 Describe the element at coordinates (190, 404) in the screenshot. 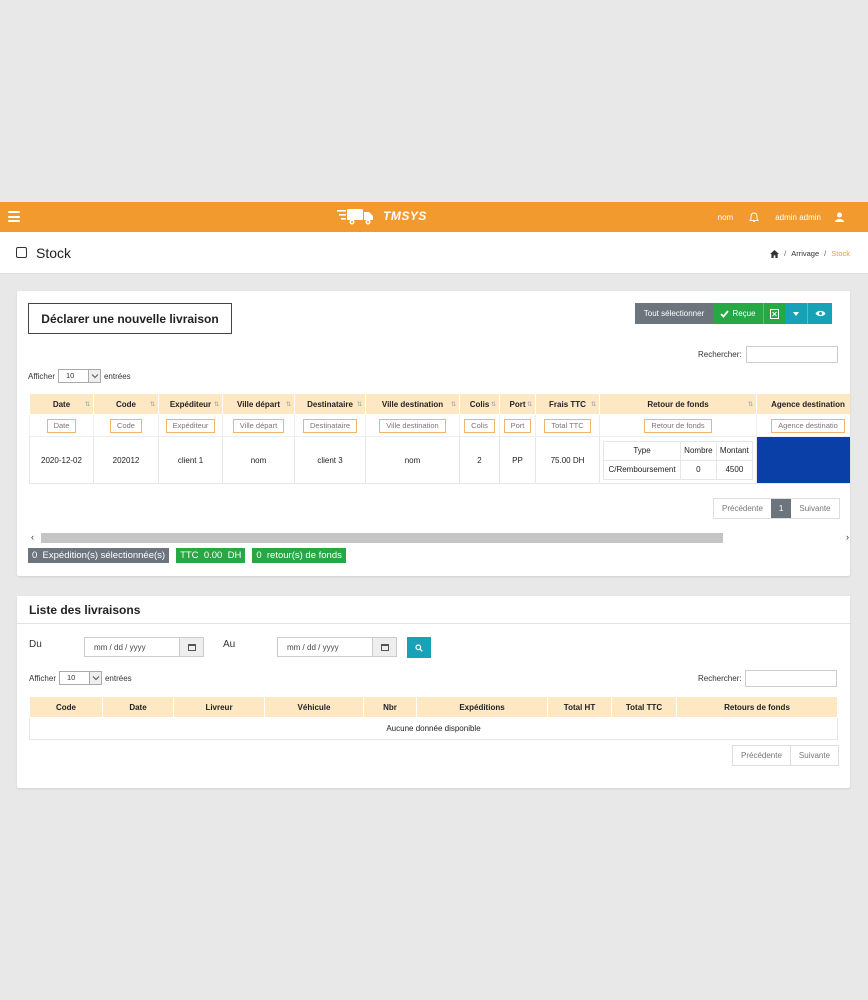

I see `col-expediteur: Expéditeur ⇅` at that location.